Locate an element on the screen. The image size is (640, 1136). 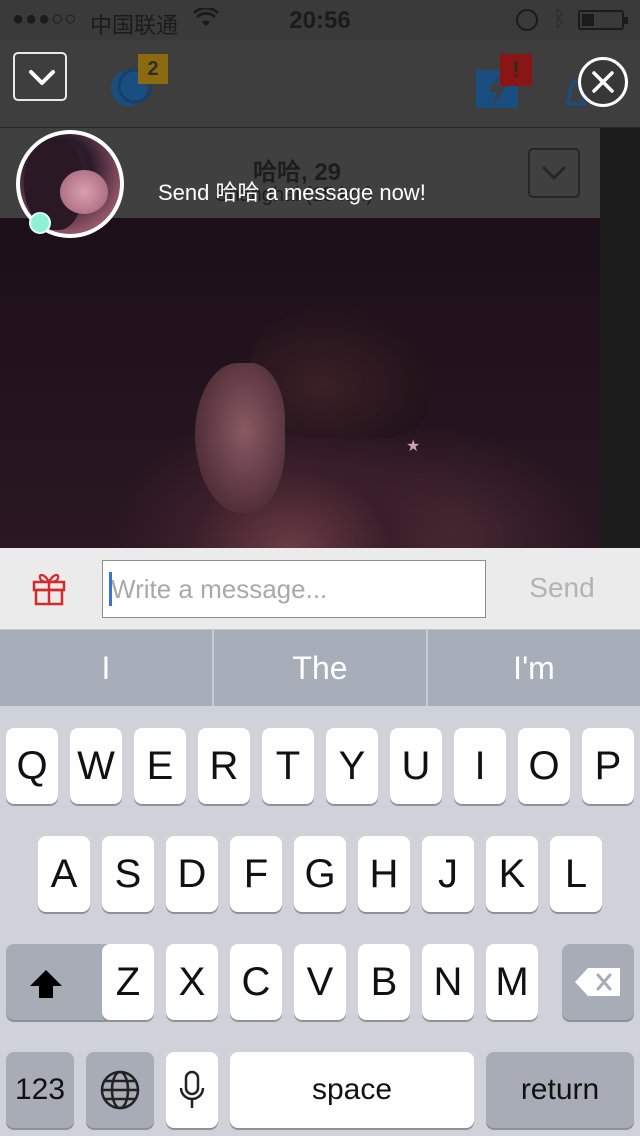
letter-key: N is located at coordinates (448, 982).